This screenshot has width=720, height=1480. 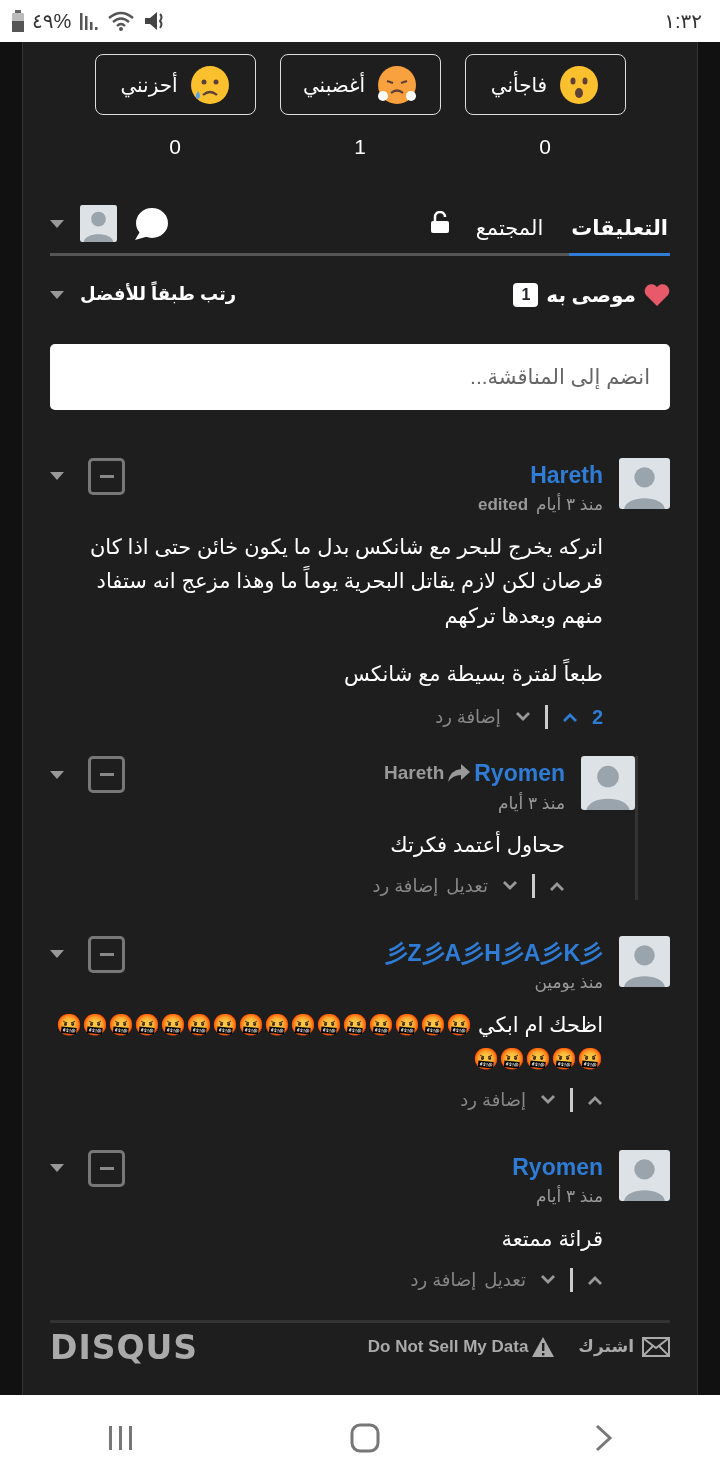 What do you see at coordinates (545, 84) in the screenshot?
I see `reaction-button: فاجأني` at bounding box center [545, 84].